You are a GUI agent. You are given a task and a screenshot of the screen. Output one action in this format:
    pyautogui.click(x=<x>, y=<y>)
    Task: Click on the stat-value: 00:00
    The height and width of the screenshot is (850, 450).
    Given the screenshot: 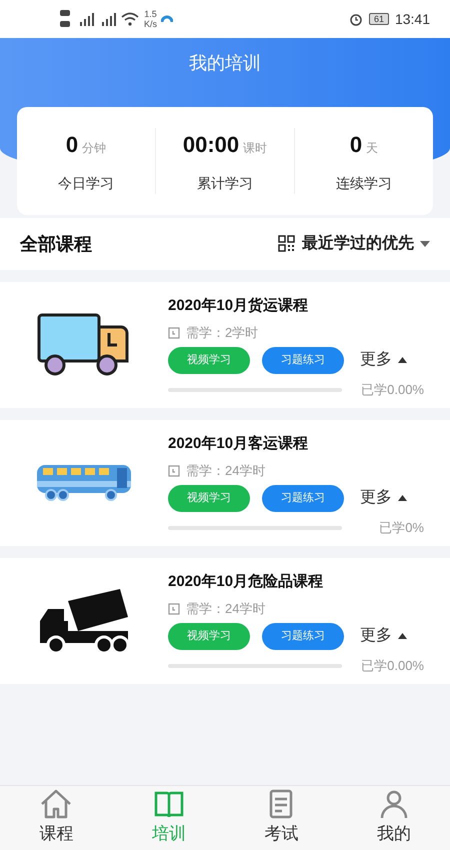 What is the action you would take?
    pyautogui.click(x=211, y=145)
    